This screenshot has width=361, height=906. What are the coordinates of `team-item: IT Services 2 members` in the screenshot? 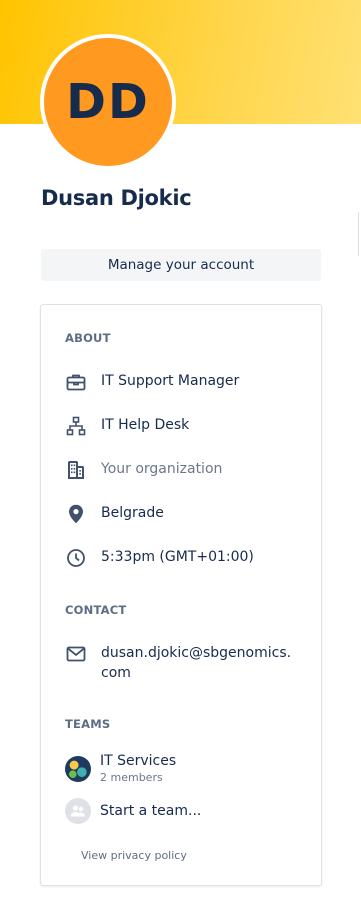 It's located at (120, 768).